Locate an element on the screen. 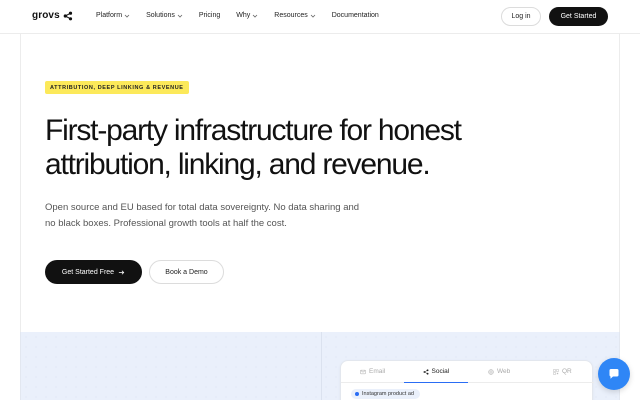 The image size is (640, 400). nav-documentation: Documentation is located at coordinates (355, 15).